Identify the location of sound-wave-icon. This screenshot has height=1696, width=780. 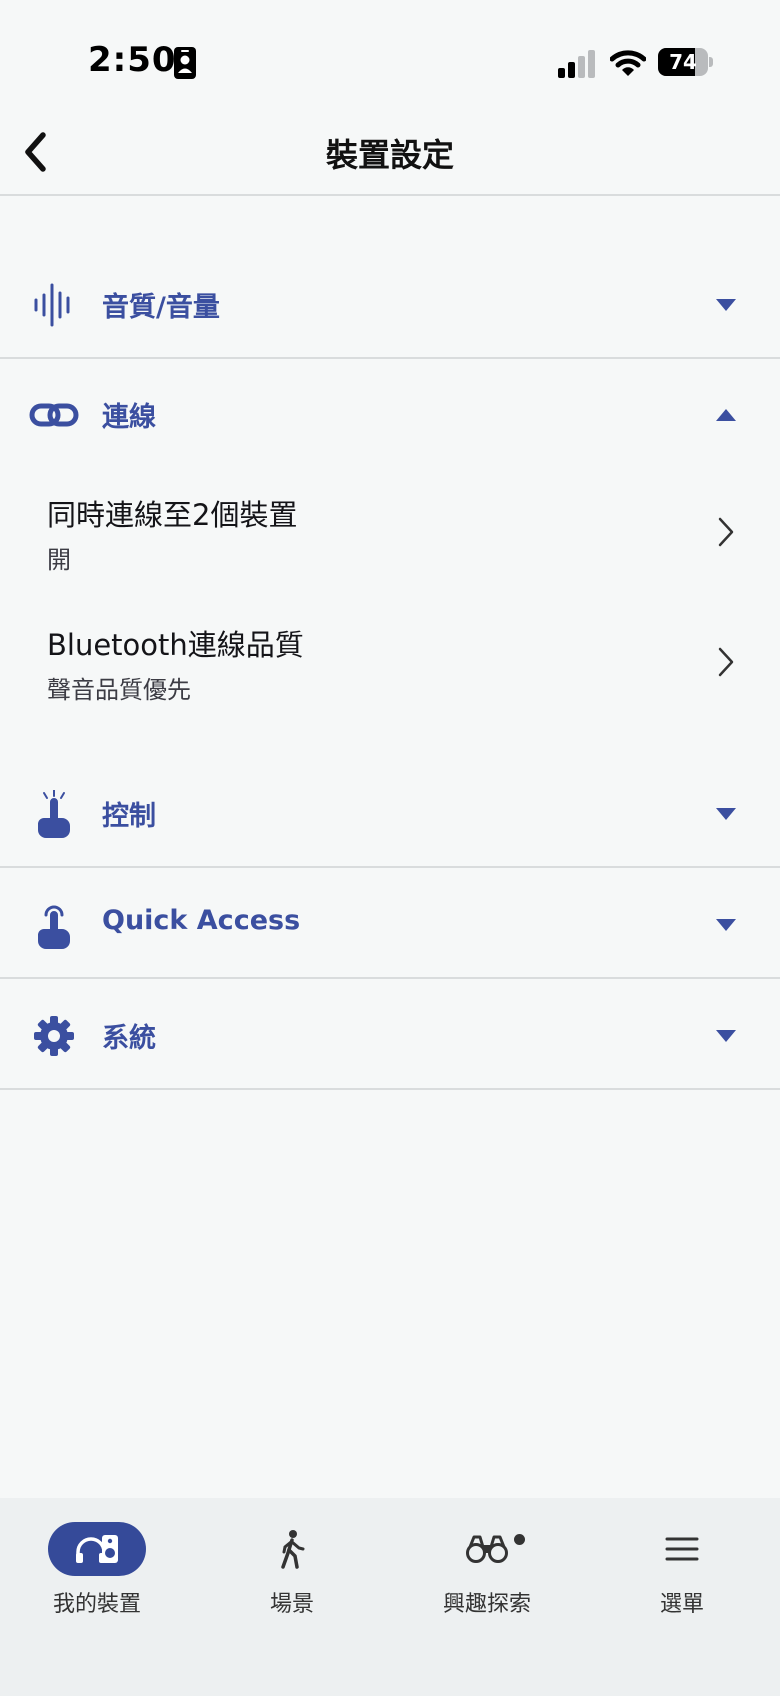
(54, 305).